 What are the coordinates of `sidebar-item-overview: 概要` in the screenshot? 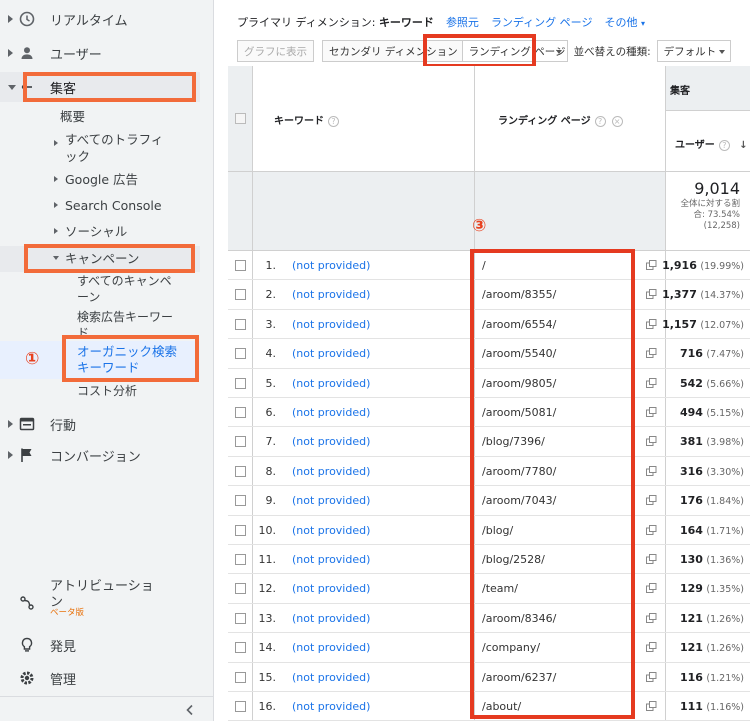 It's located at (72, 116).